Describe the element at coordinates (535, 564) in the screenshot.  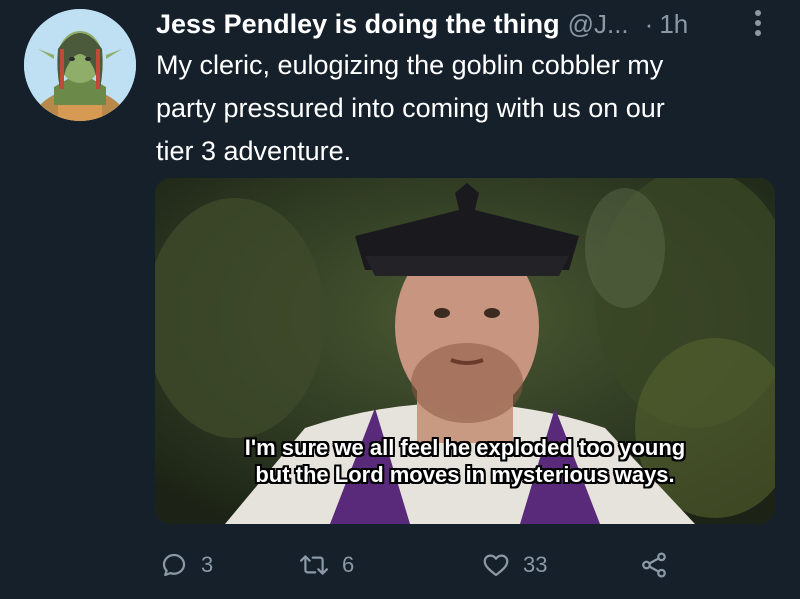
I see `like-count: 33` at that location.